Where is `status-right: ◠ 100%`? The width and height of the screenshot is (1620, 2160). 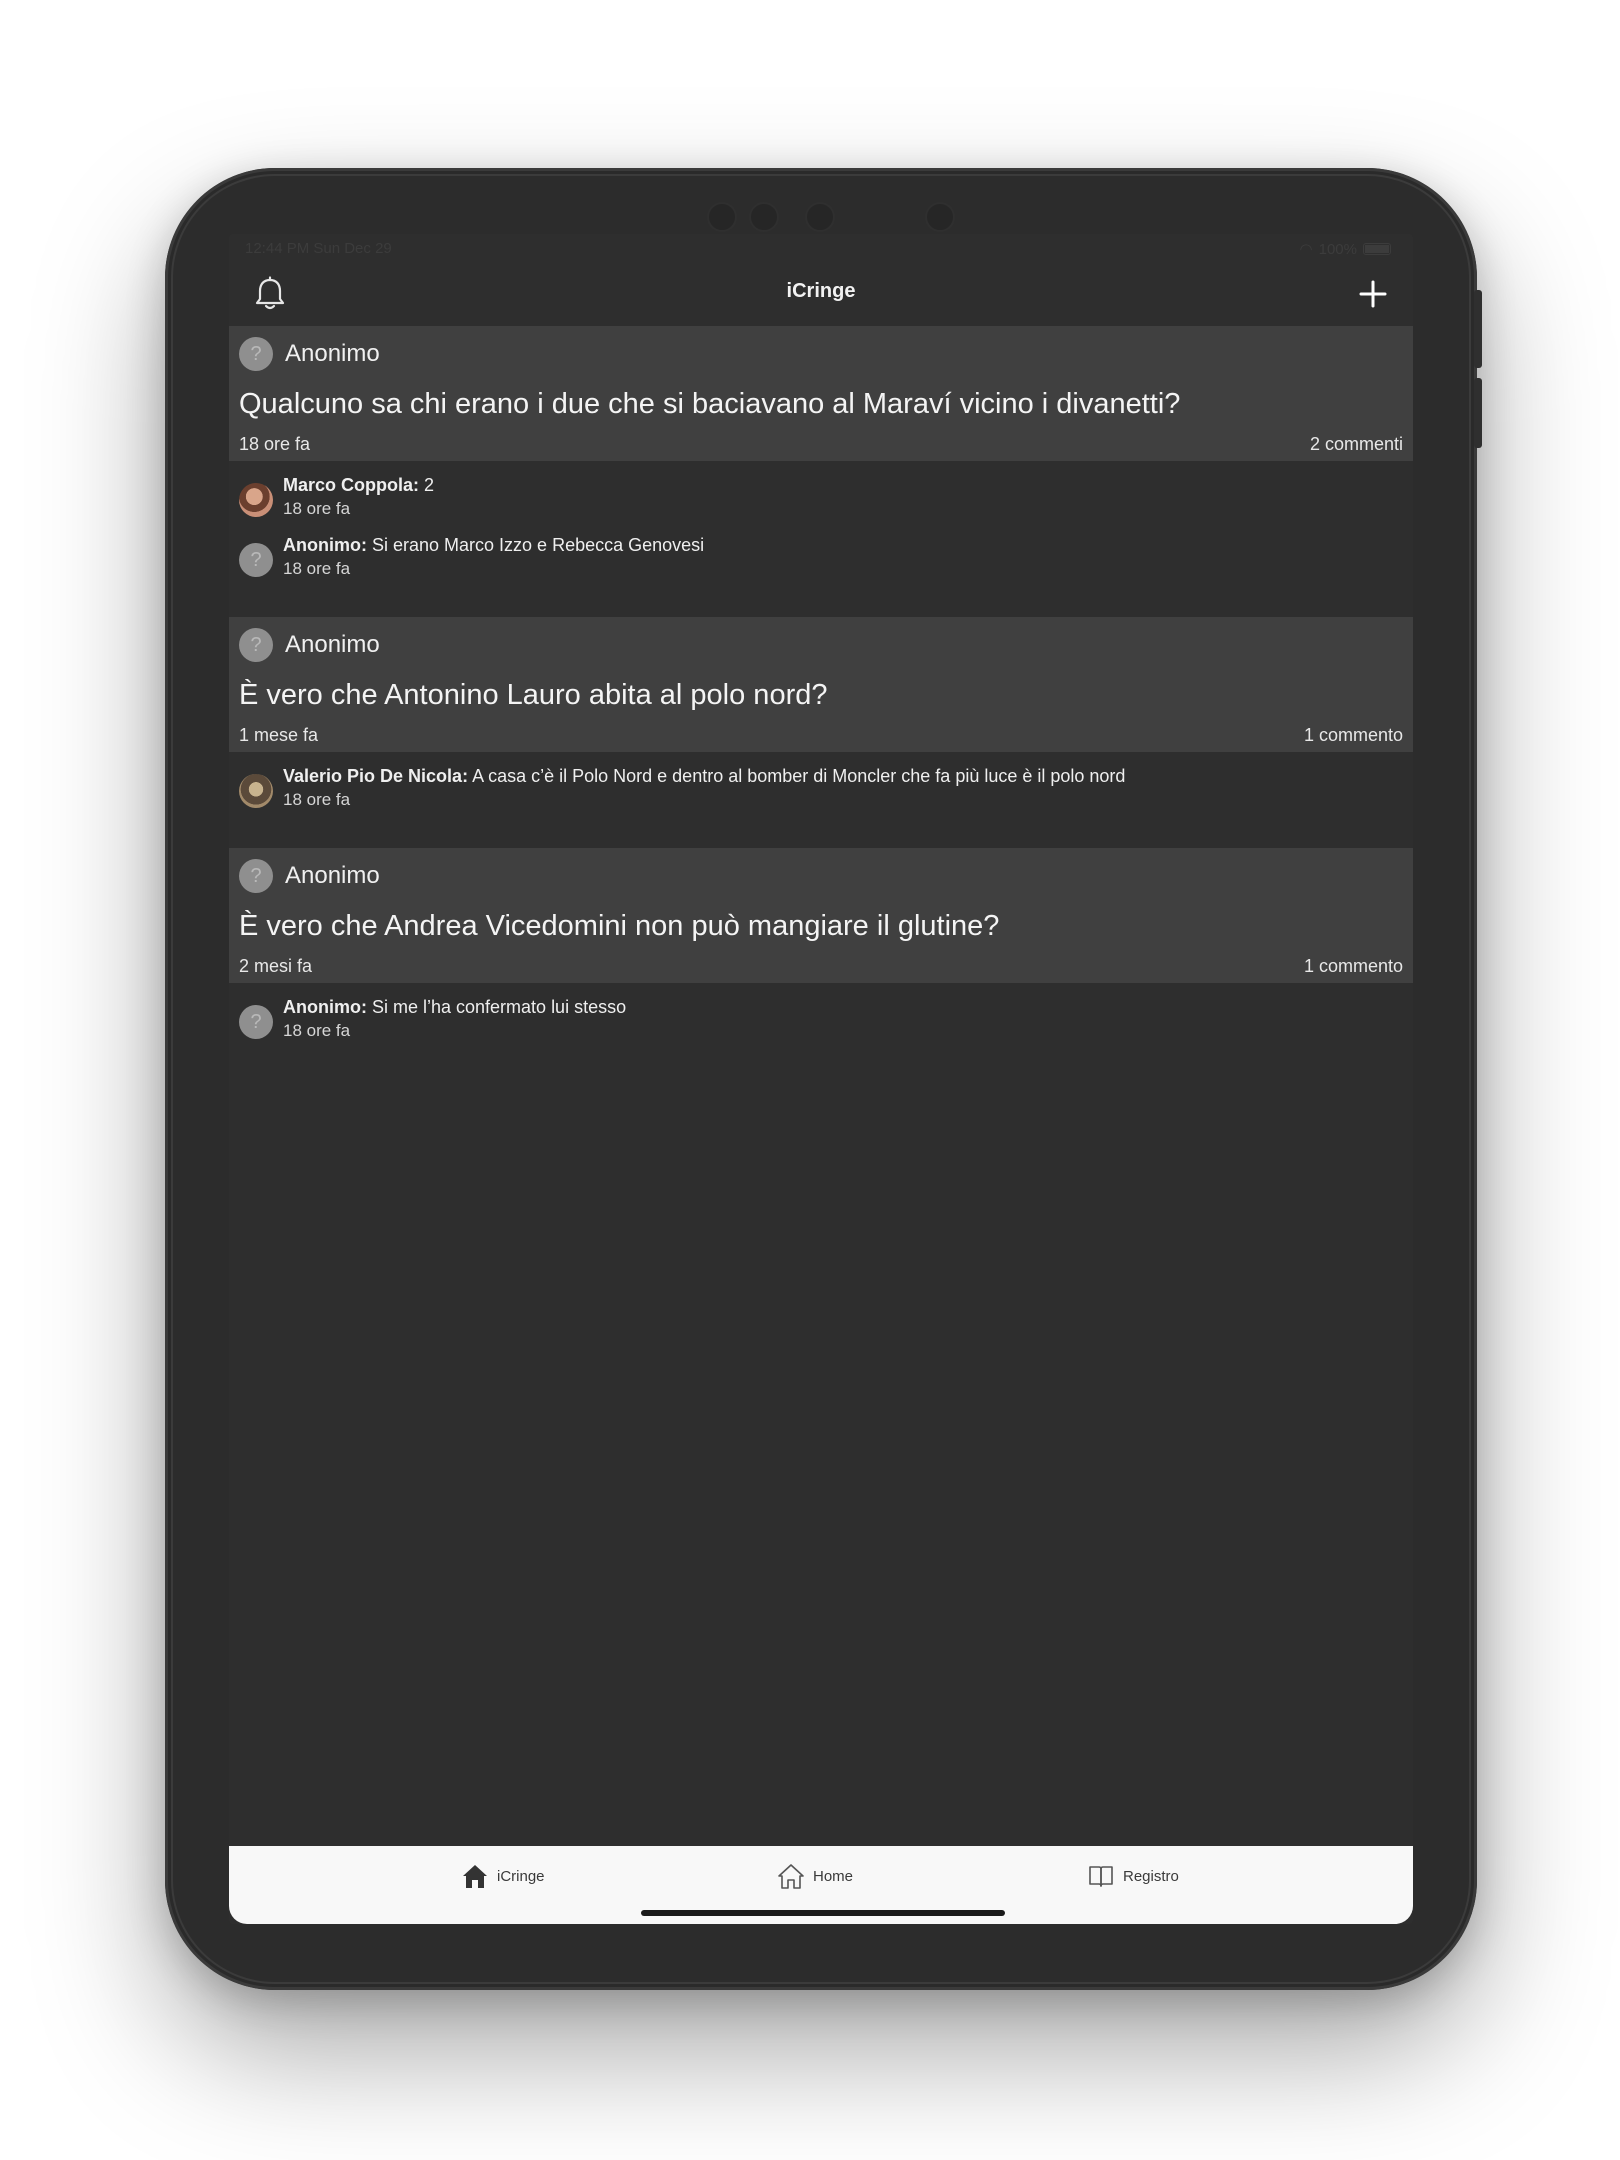 status-right: ◠ 100% is located at coordinates (1345, 249).